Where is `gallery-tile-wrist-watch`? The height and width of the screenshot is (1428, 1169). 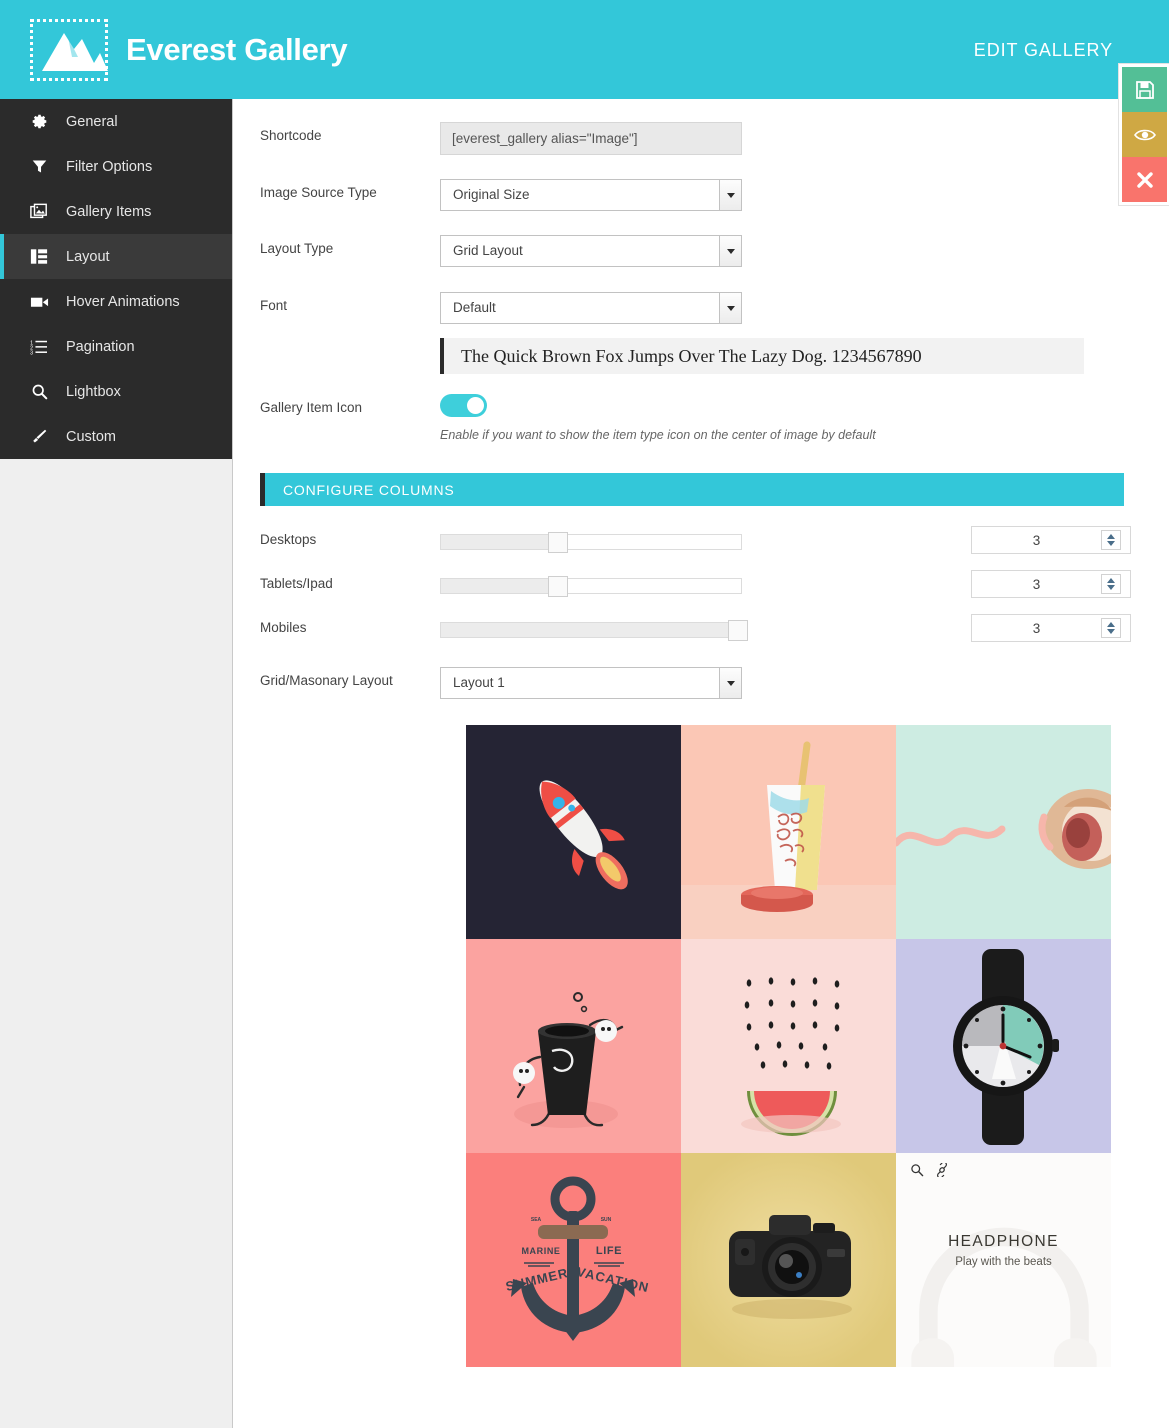 gallery-tile-wrist-watch is located at coordinates (1003, 1046).